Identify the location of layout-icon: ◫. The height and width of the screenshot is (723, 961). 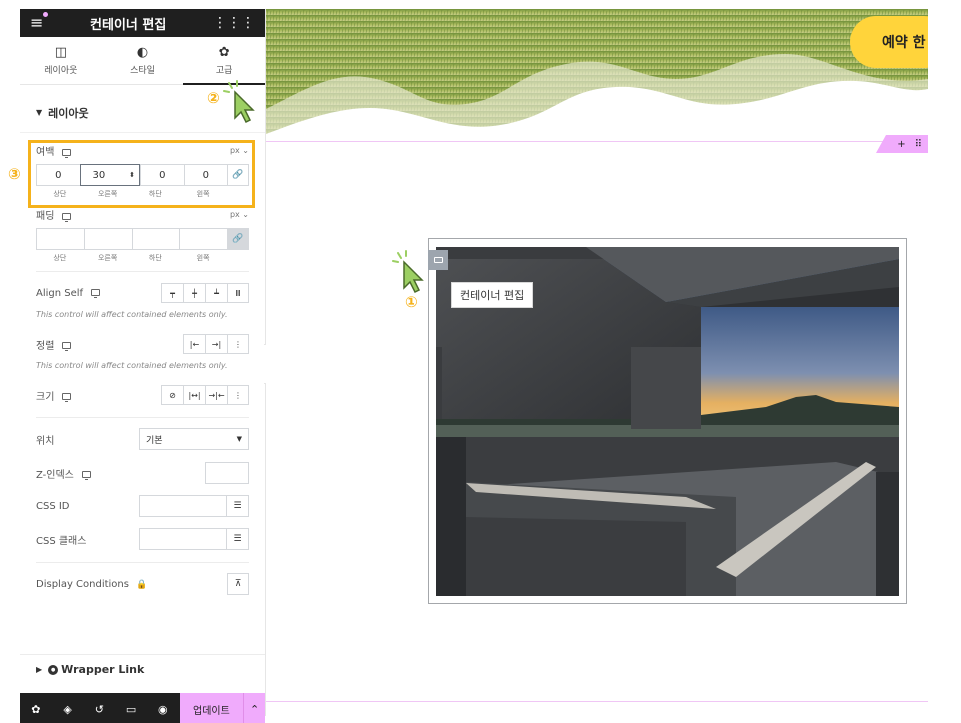
(60, 52).